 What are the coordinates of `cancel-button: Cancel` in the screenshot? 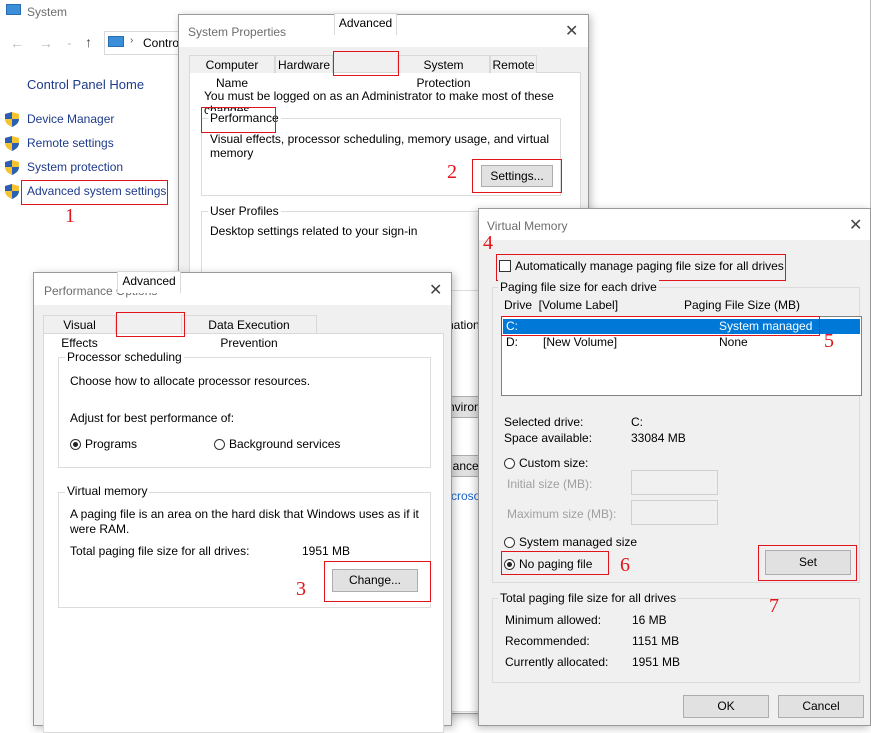 It's located at (821, 706).